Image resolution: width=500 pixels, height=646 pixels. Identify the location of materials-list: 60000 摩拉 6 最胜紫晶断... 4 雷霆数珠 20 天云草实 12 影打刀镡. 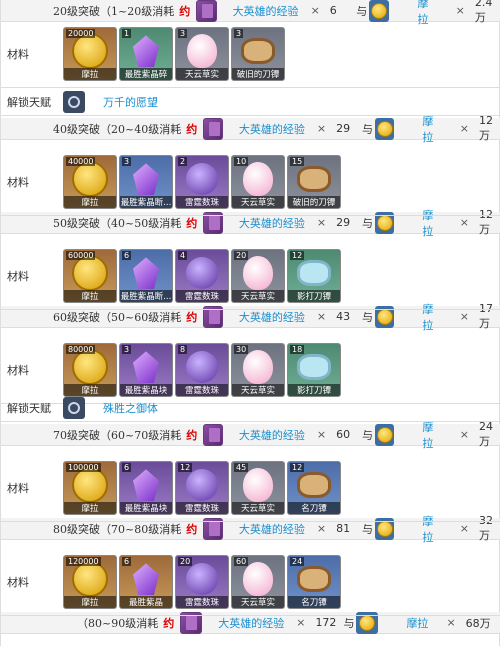
(202, 275).